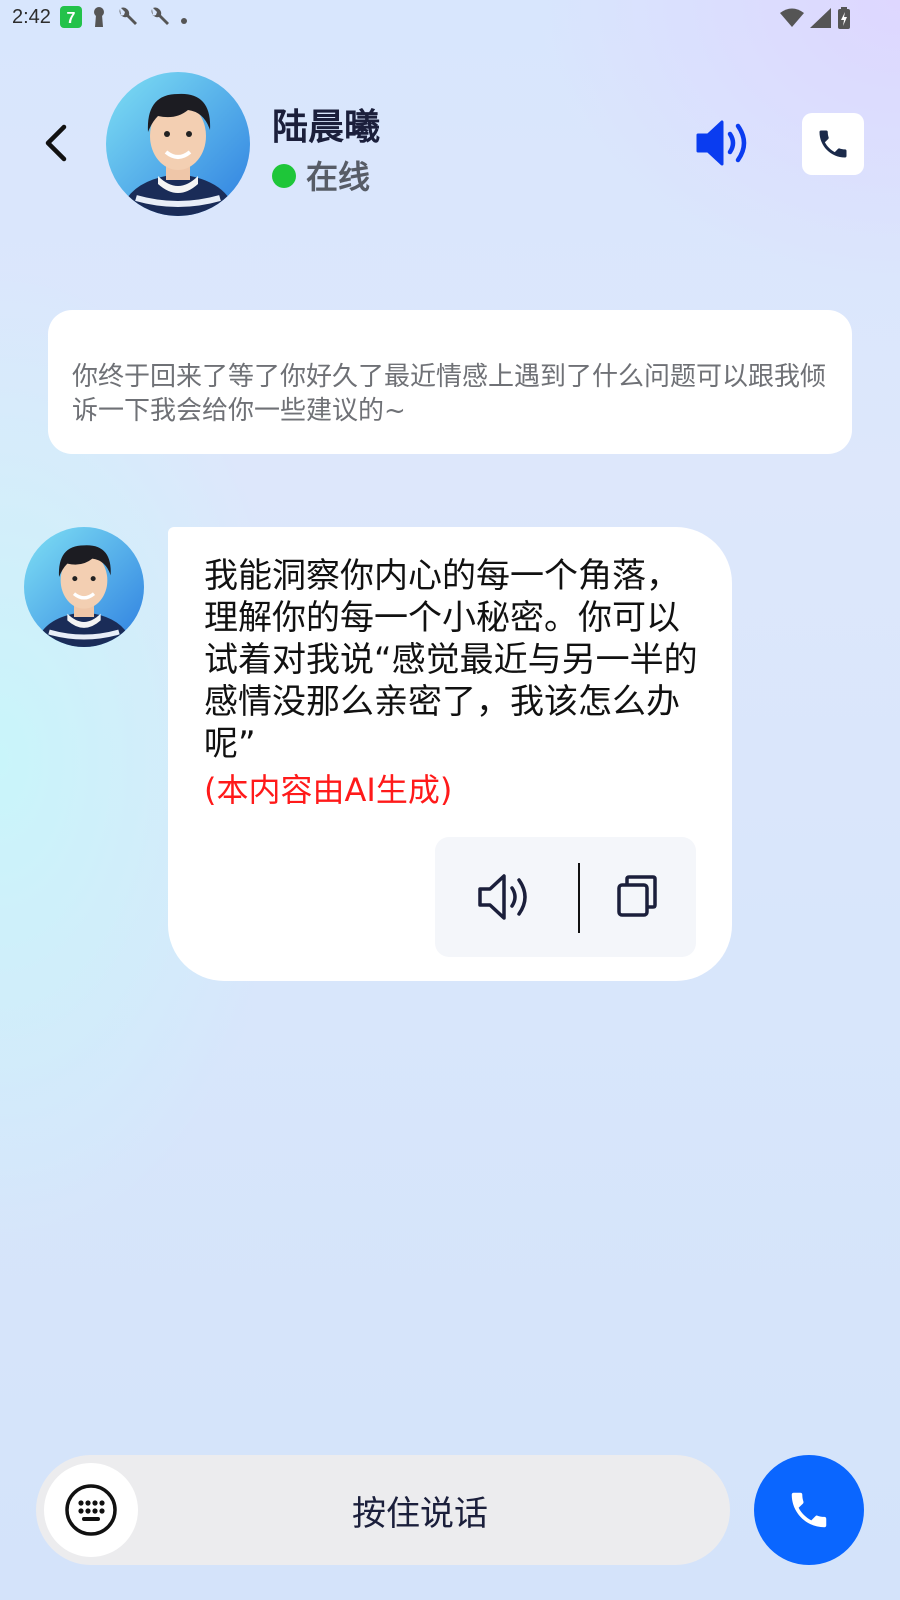  I want to click on chevron-left-icon, so click(56, 143).